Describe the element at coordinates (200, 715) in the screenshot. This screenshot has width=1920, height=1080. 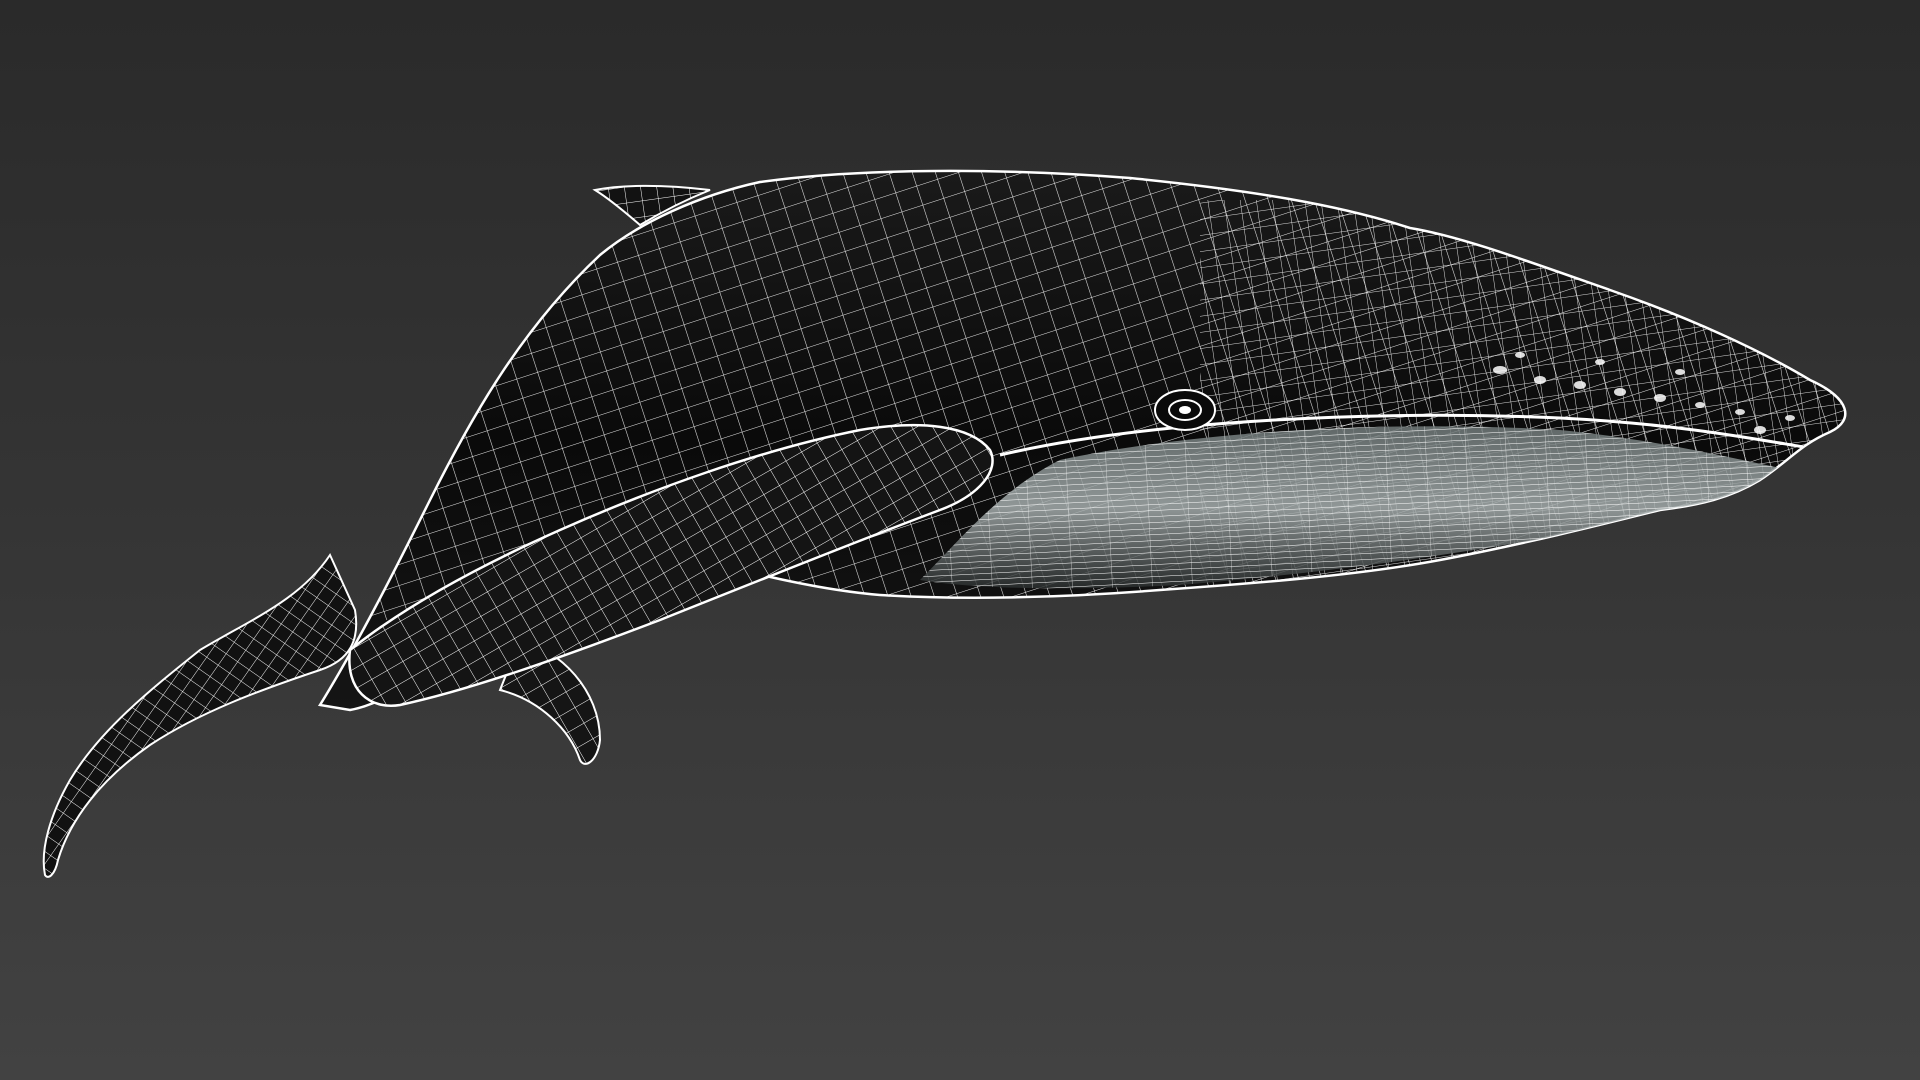
I see `tail-fluke` at that location.